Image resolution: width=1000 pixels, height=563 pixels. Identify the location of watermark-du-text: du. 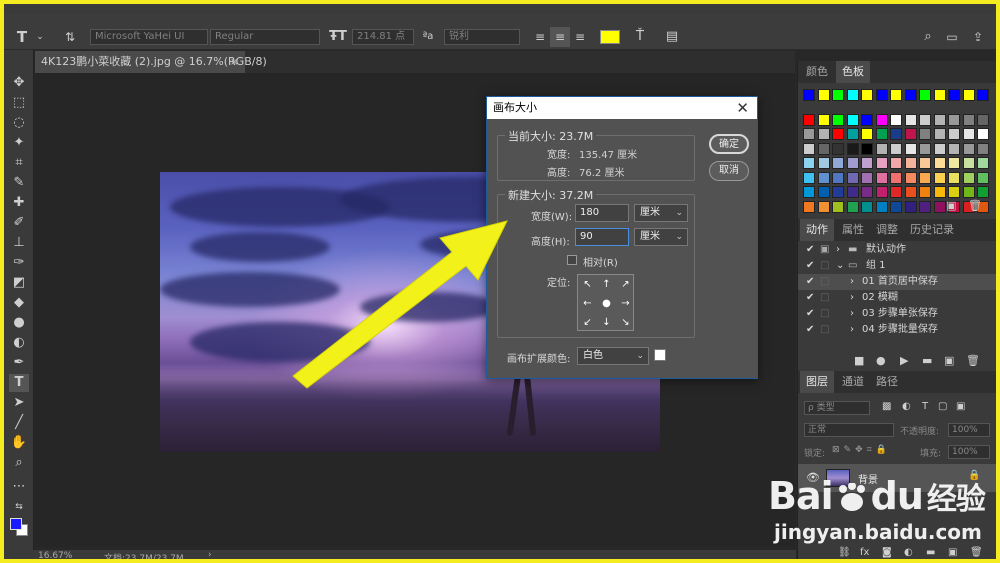
(897, 496).